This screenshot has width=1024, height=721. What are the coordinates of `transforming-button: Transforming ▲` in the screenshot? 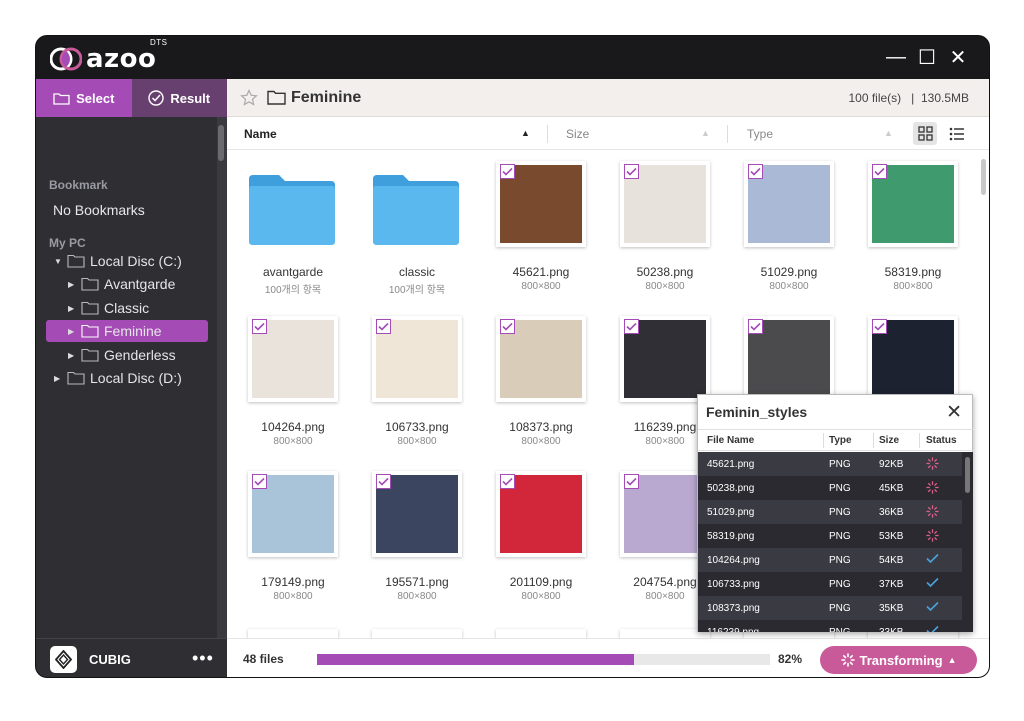 It's located at (898, 660).